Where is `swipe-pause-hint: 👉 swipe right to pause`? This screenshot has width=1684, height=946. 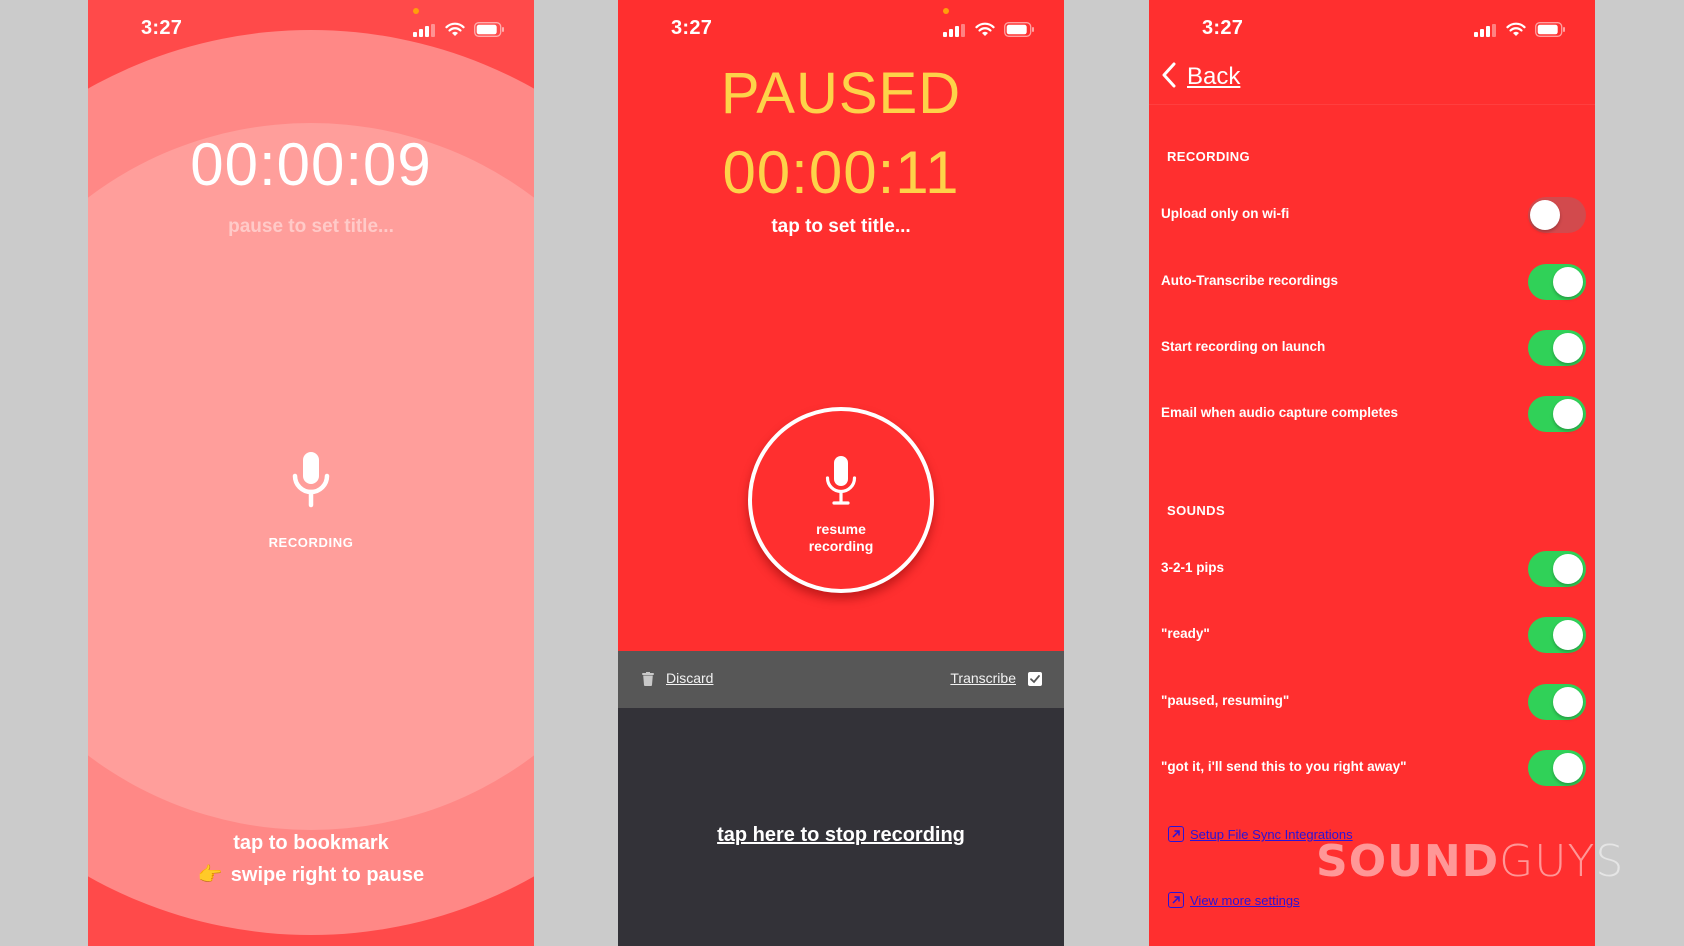
swipe-pause-hint: 👉 swipe right to pause is located at coordinates (311, 874).